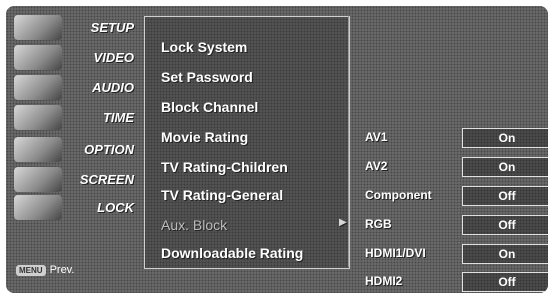  Describe the element at coordinates (224, 167) in the screenshot. I see `menu-item-label: TV Rating-Children` at that location.